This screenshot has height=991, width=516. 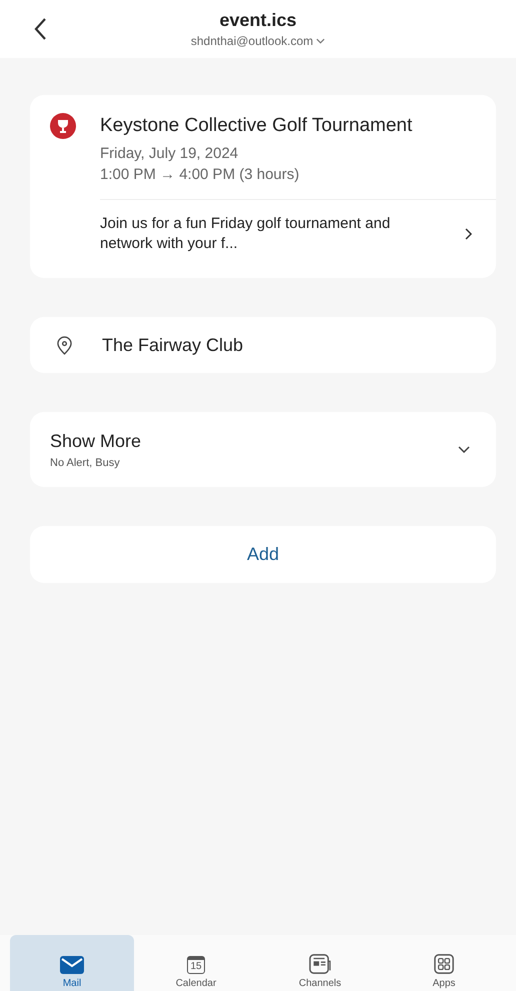 I want to click on calendar-icon: 15, so click(x=196, y=965).